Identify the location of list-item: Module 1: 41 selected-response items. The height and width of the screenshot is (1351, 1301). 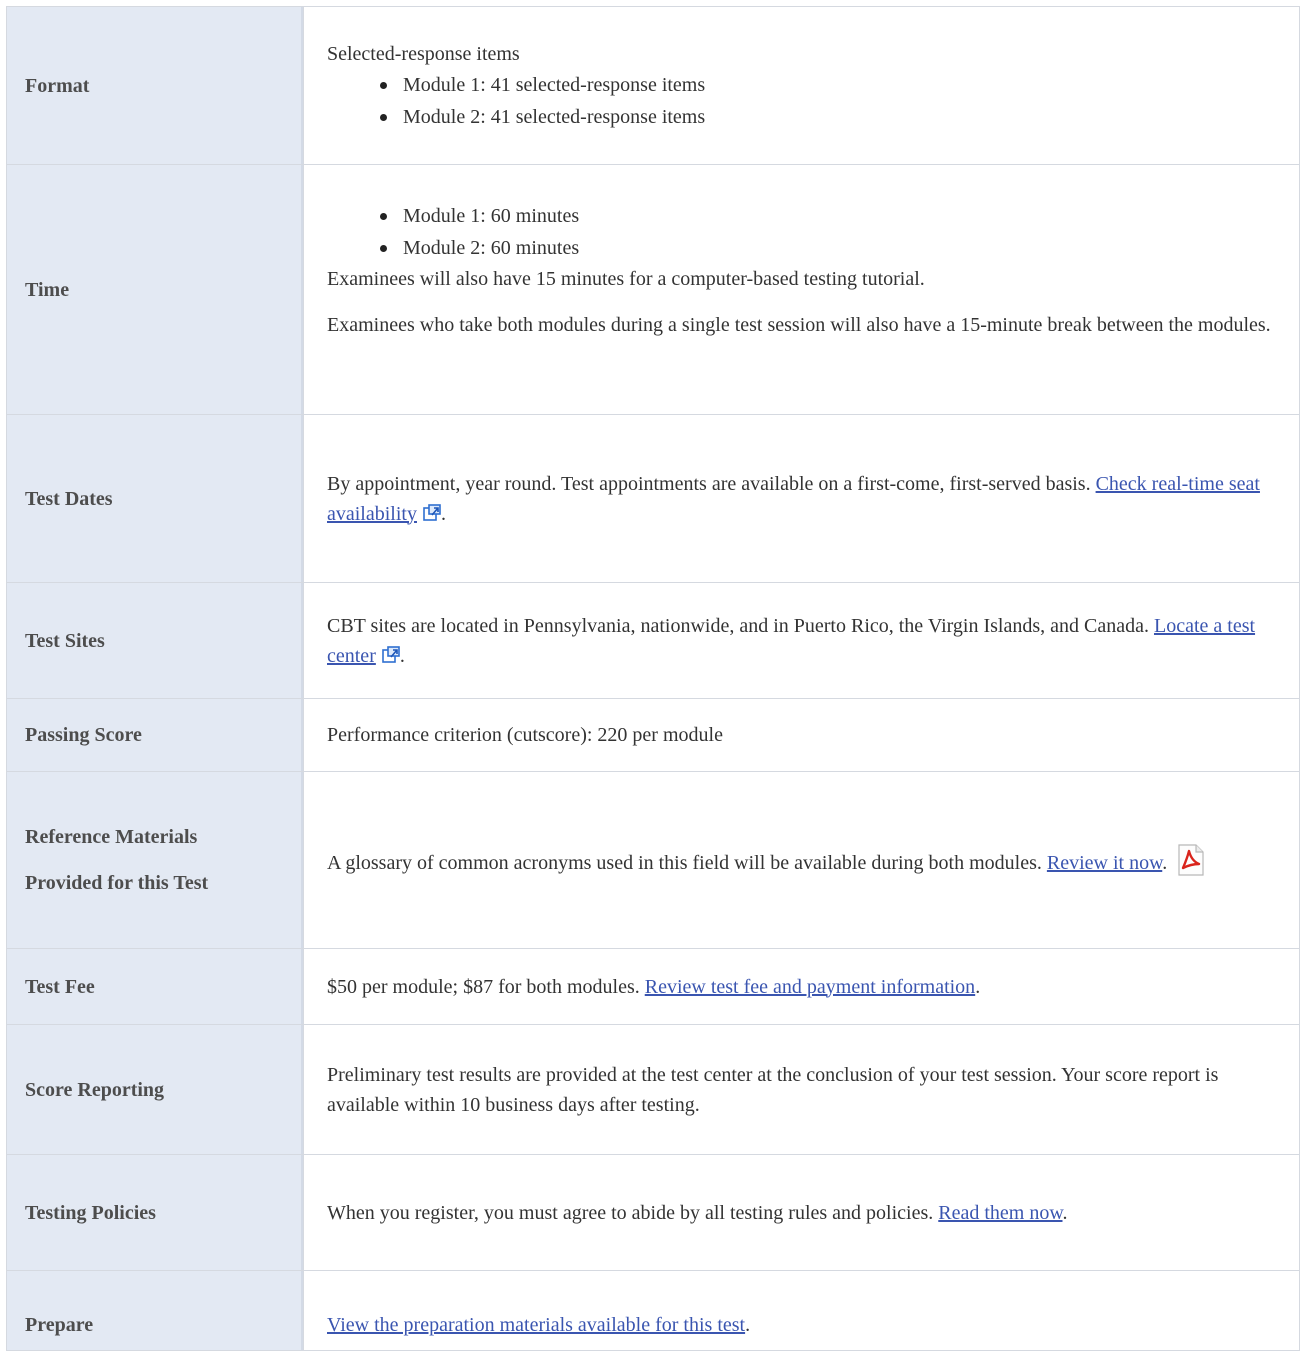
(829, 85).